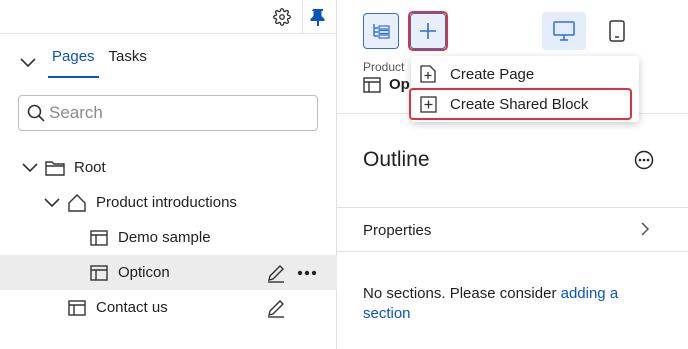 The width and height of the screenshot is (688, 349). What do you see at coordinates (77, 203) in the screenshot?
I see `home-icon` at bounding box center [77, 203].